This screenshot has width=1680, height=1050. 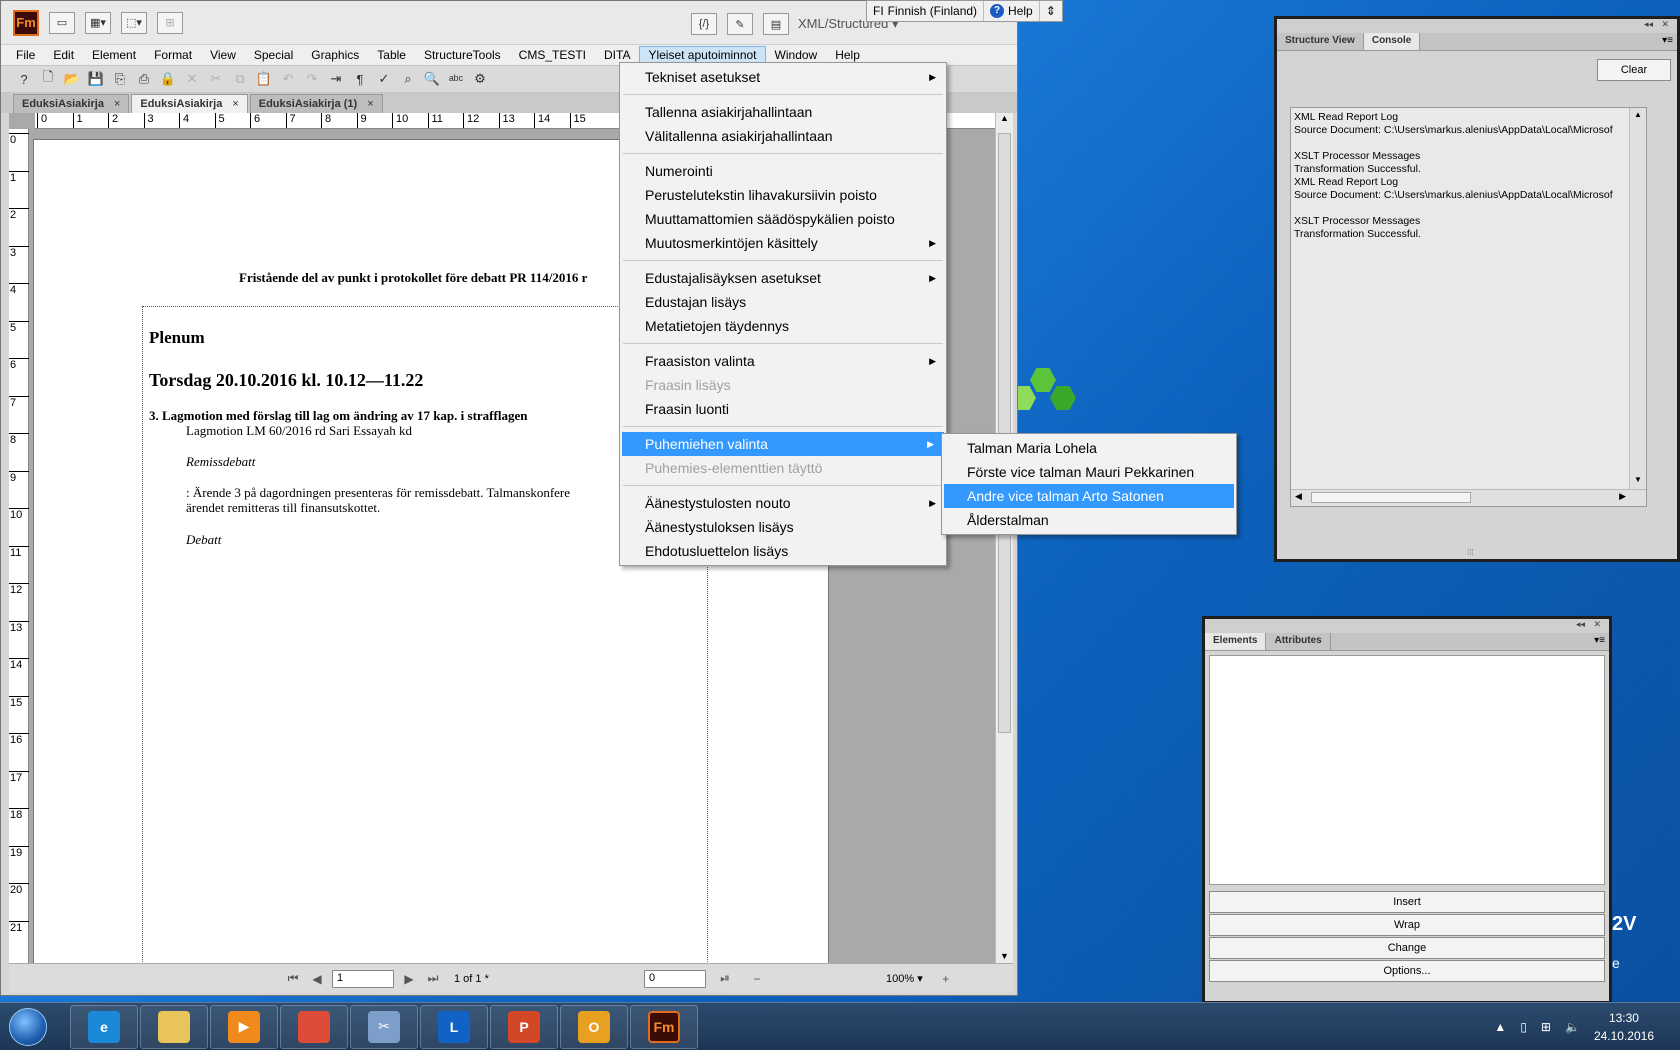 I want to click on submenu-item-talman-maria-lohela: Talman Maria Lohela, so click(x=1089, y=448).